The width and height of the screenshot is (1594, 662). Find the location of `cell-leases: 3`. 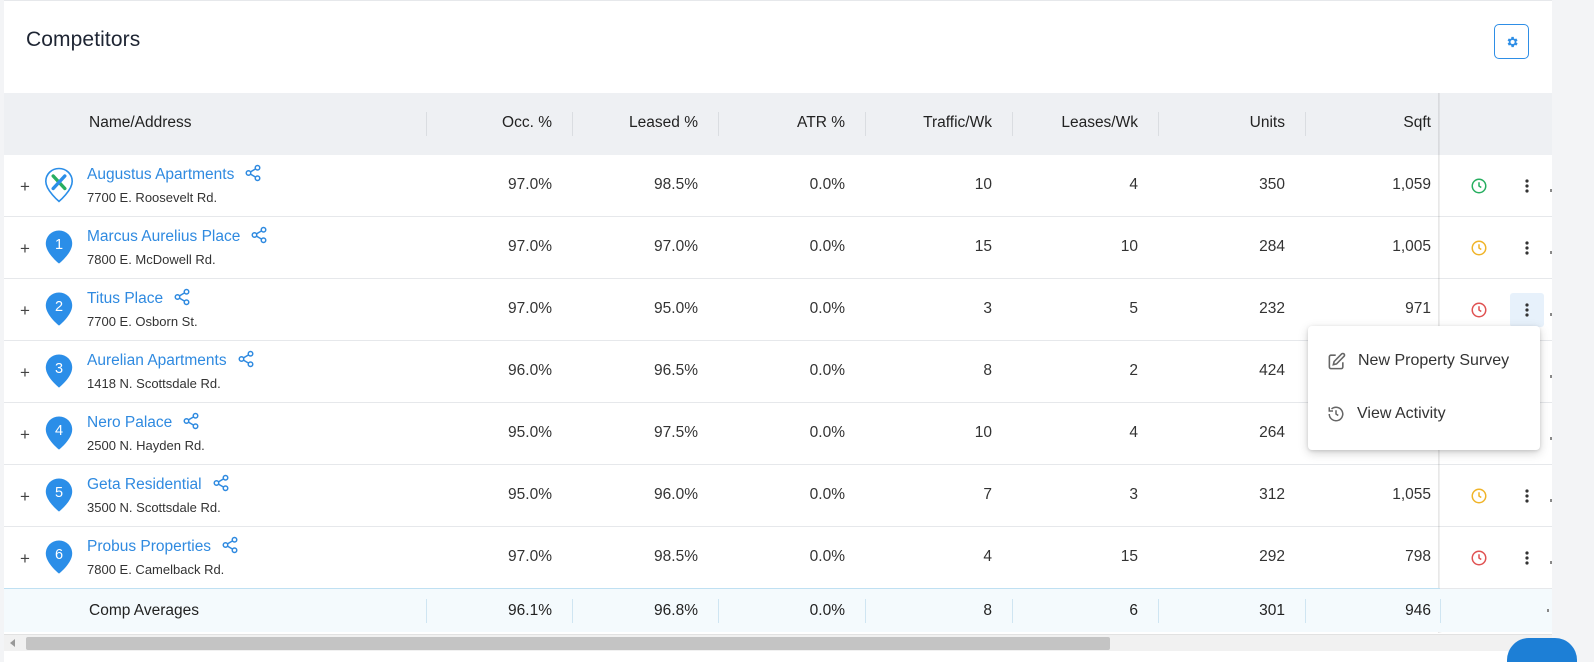

cell-leases: 3 is located at coordinates (1133, 494).